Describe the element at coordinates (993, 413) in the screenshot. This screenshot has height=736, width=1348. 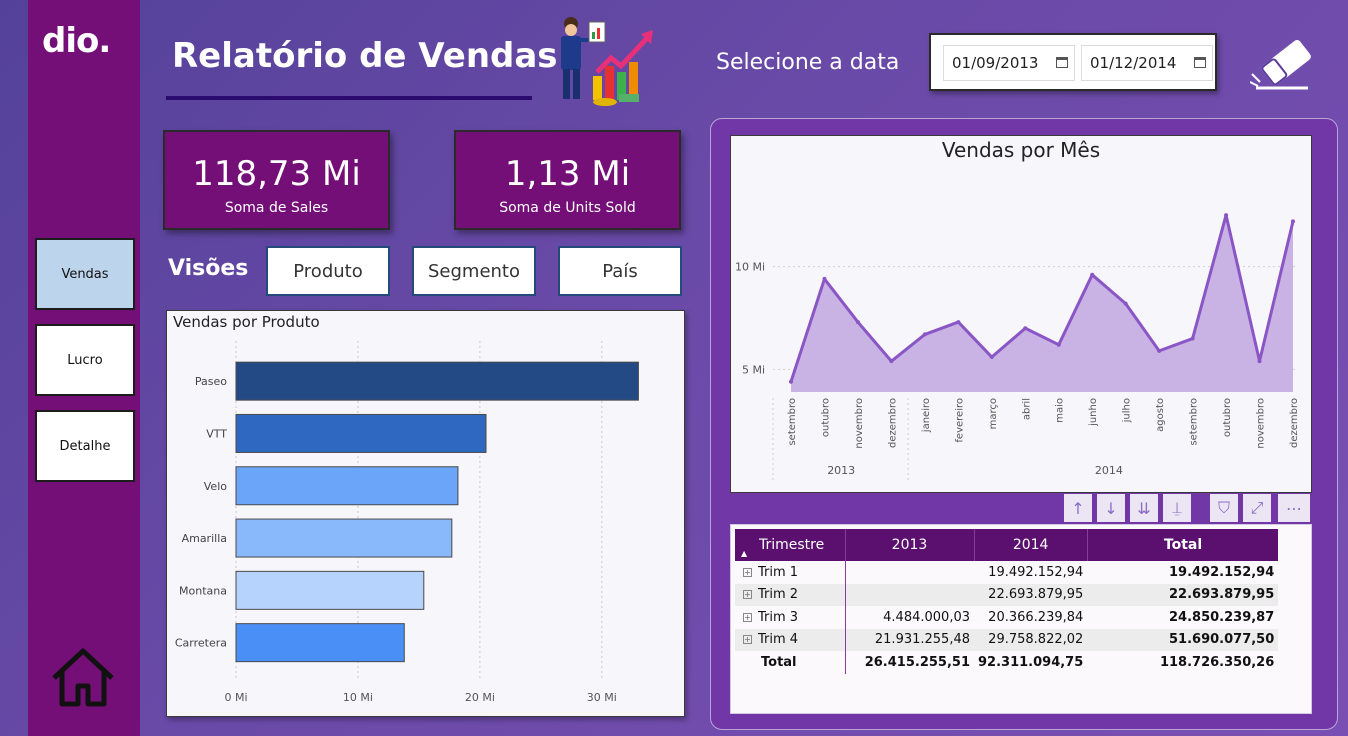
I see `x-tick-label: março` at that location.